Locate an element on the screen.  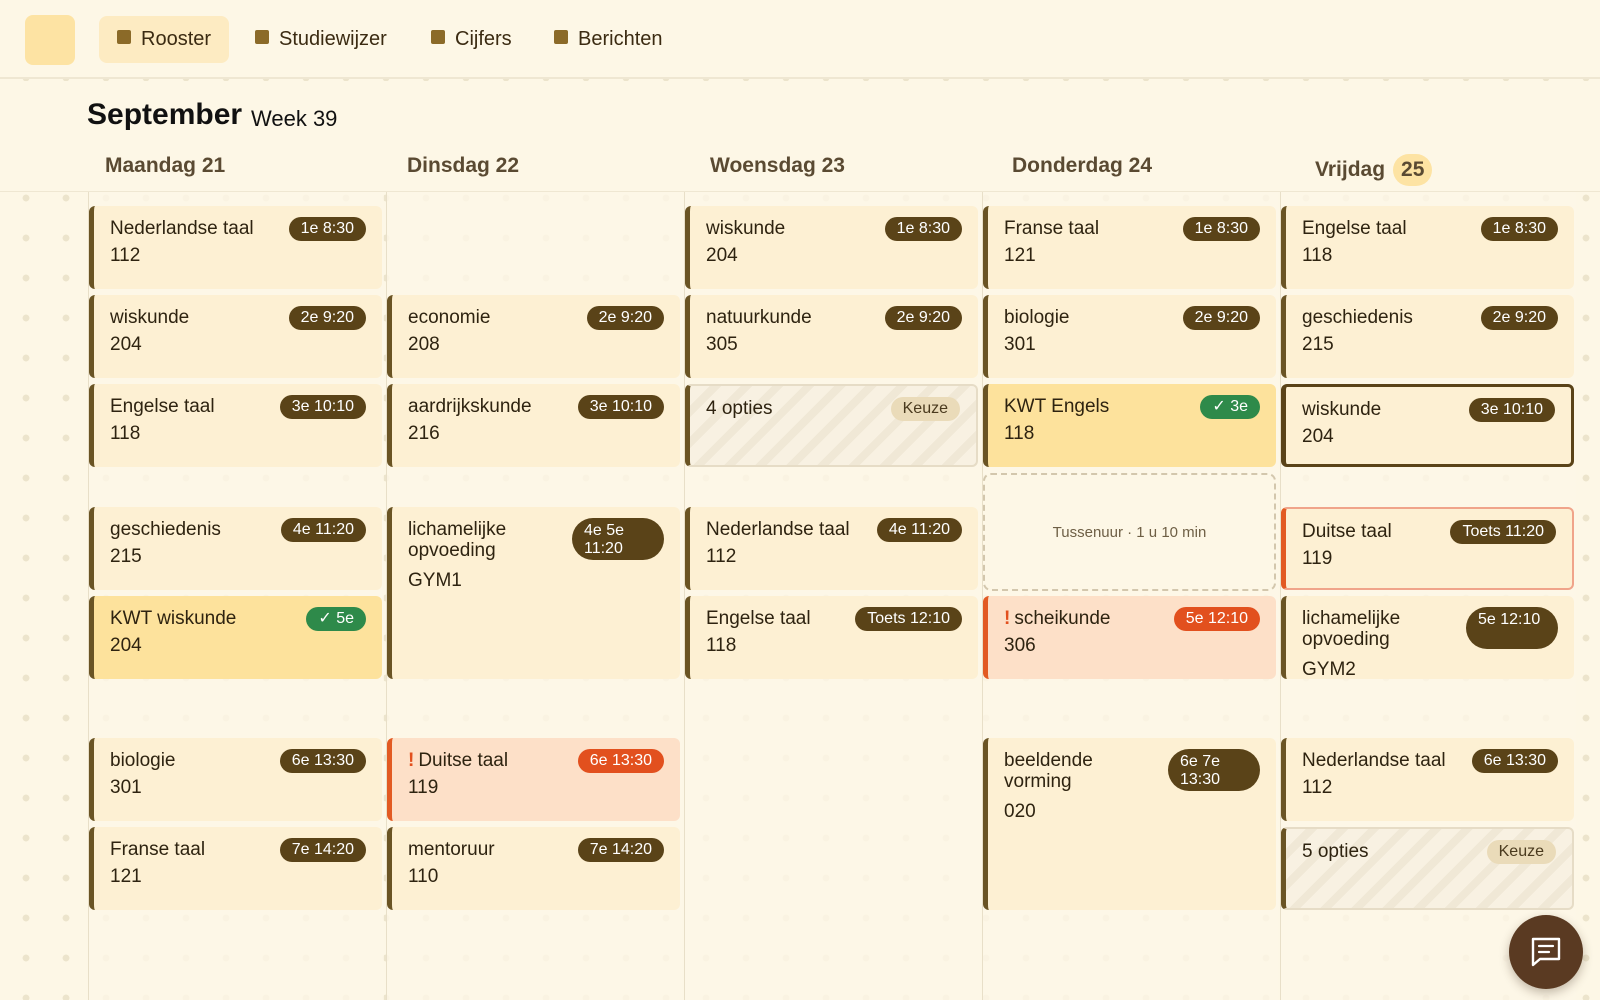
tab-cijfers: Cijfers is located at coordinates (471, 39).